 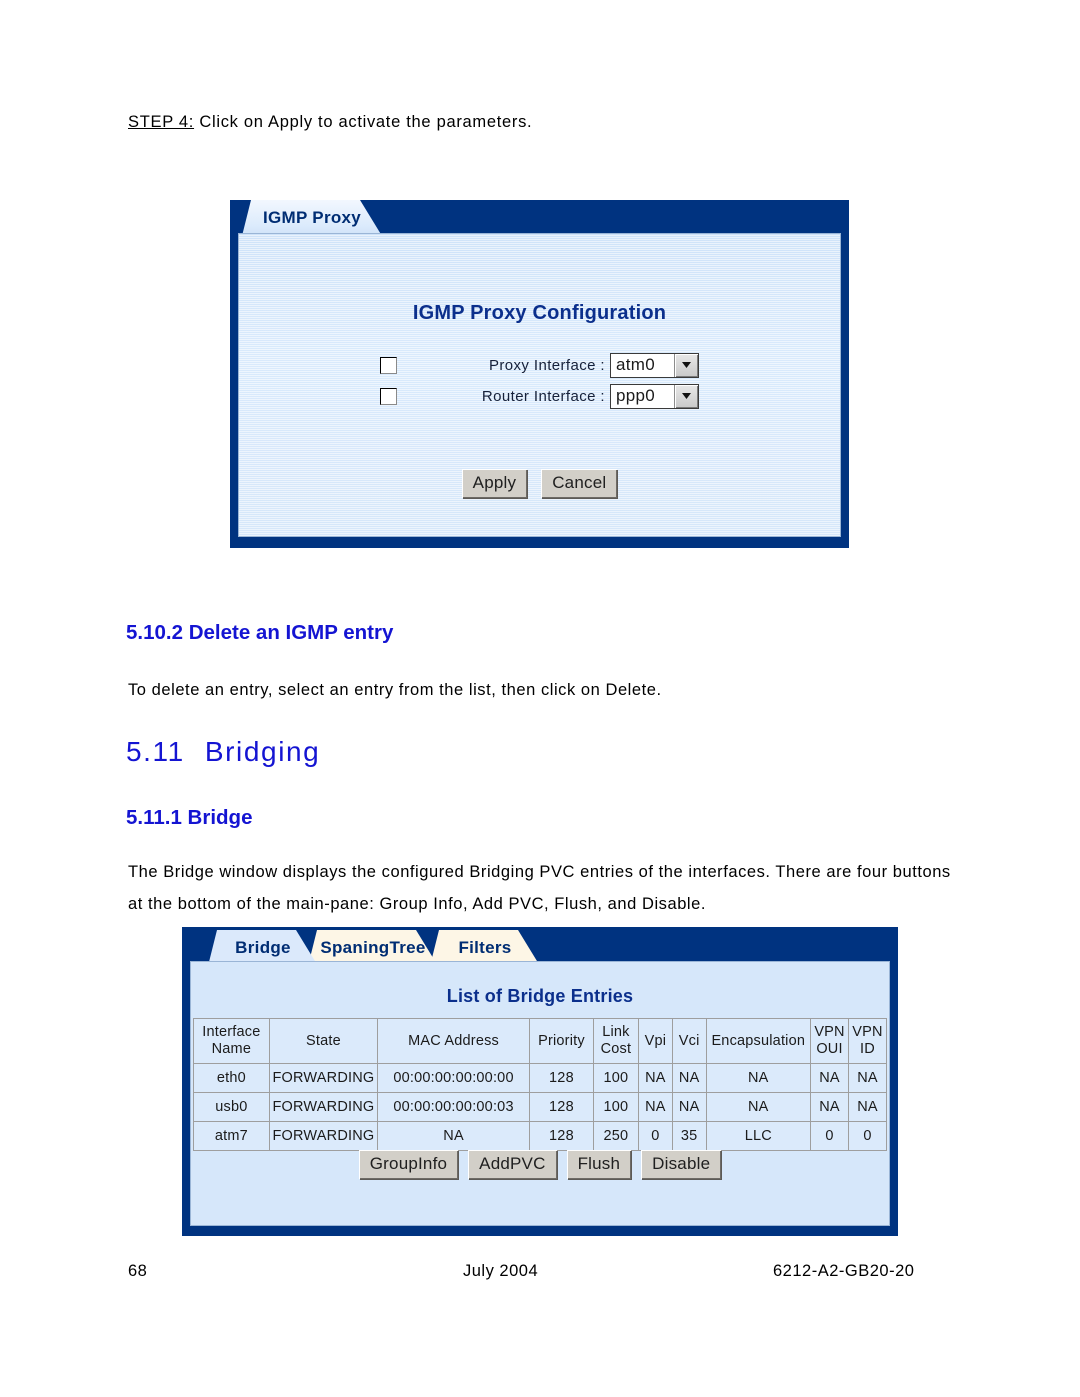 What do you see at coordinates (453, 1136) in the screenshot?
I see `cell-mac-address: NA` at bounding box center [453, 1136].